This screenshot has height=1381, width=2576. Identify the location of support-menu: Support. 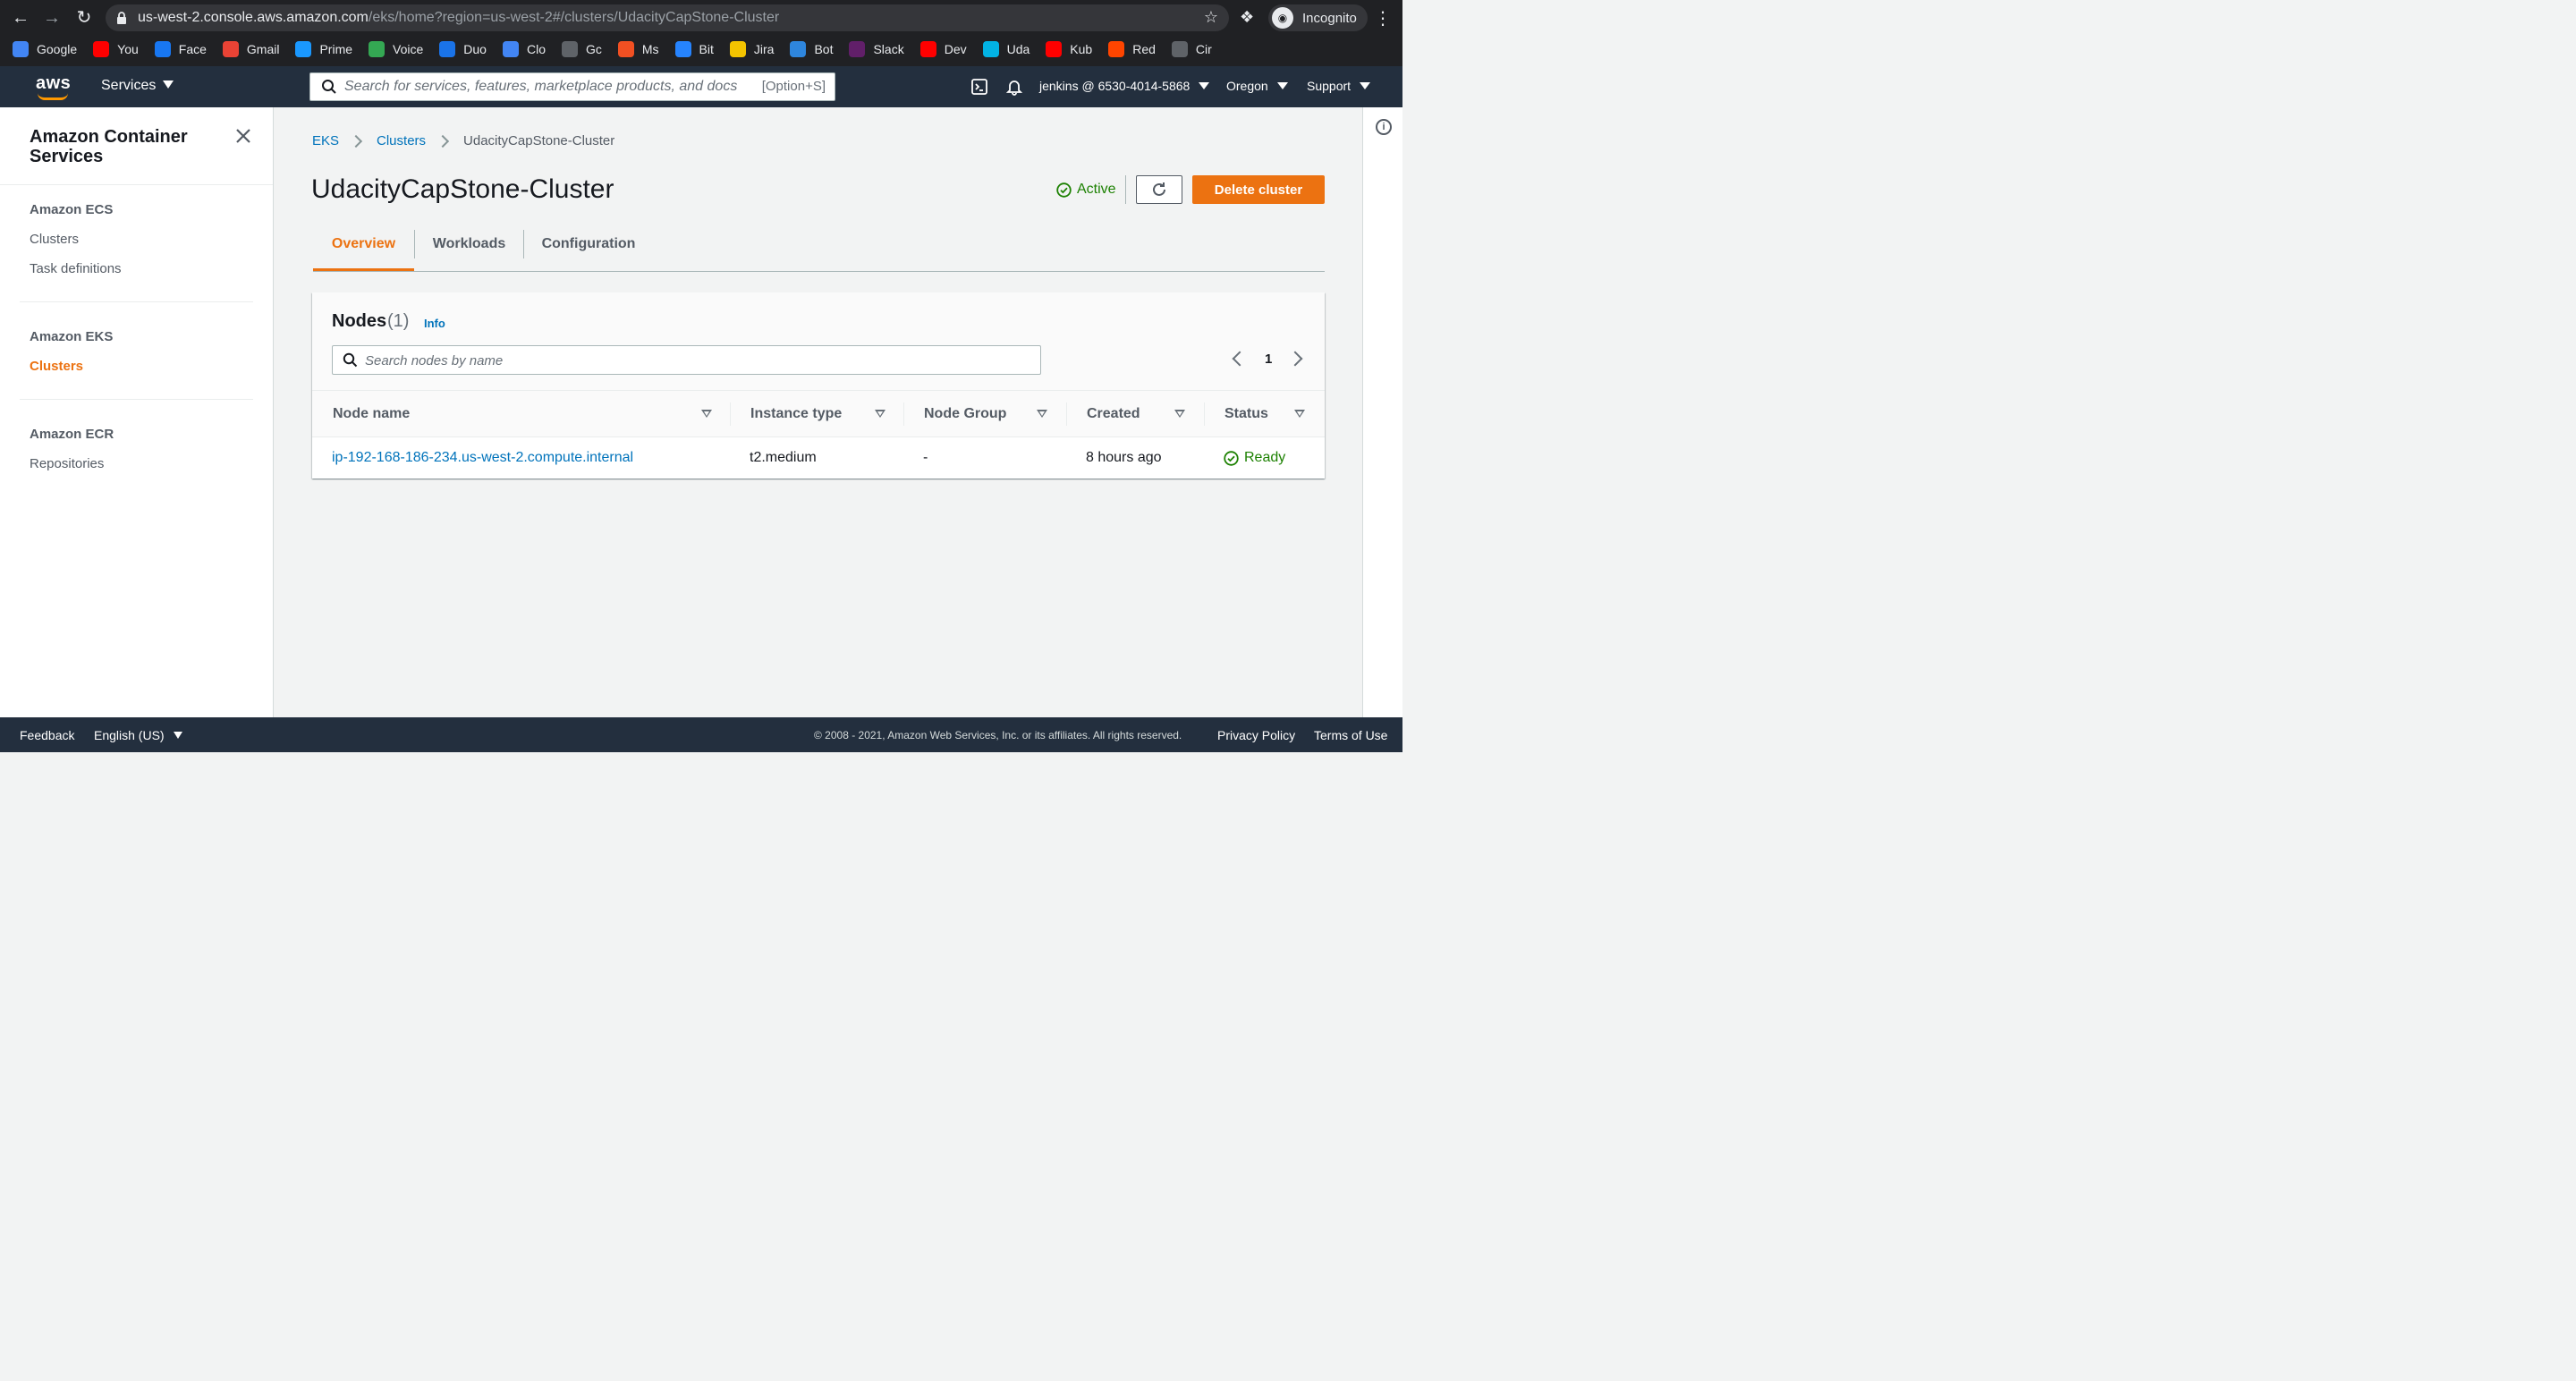
(1339, 86).